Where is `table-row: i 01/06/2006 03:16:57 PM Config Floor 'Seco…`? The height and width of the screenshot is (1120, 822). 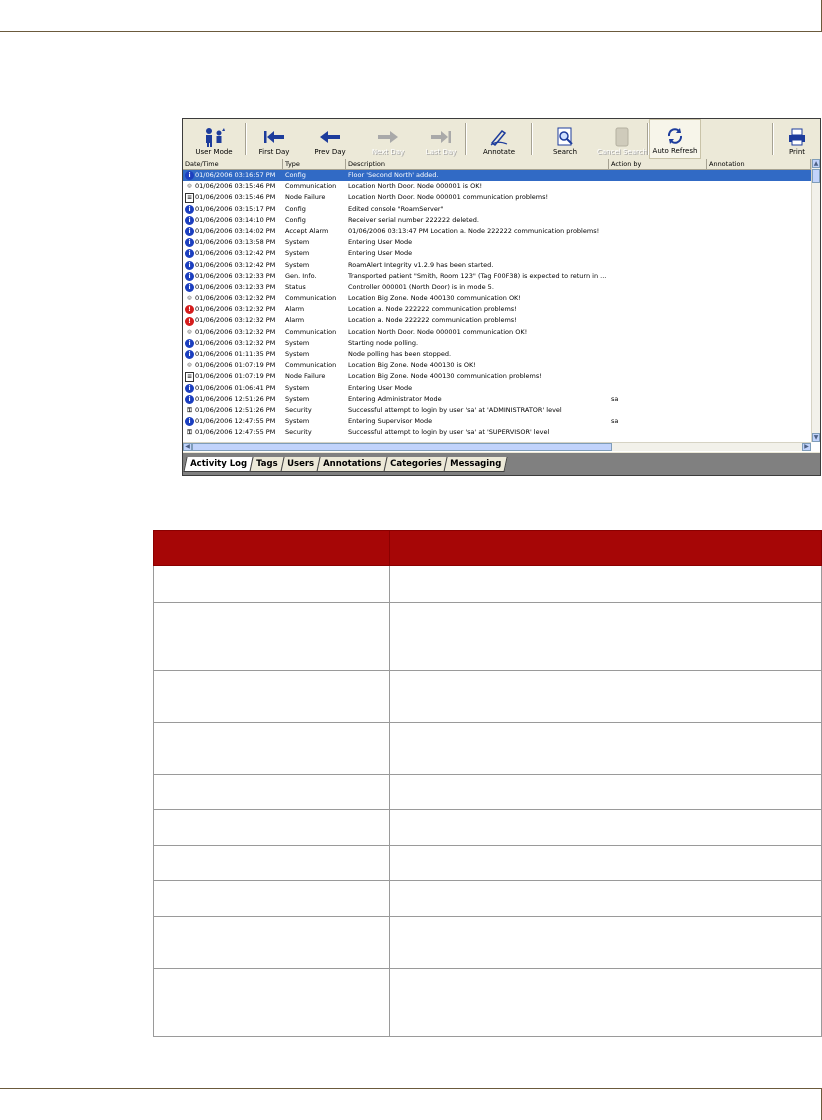
table-row: i 01/06/2006 03:16:57 PM Config Floor 'Seco… is located at coordinates (497, 176).